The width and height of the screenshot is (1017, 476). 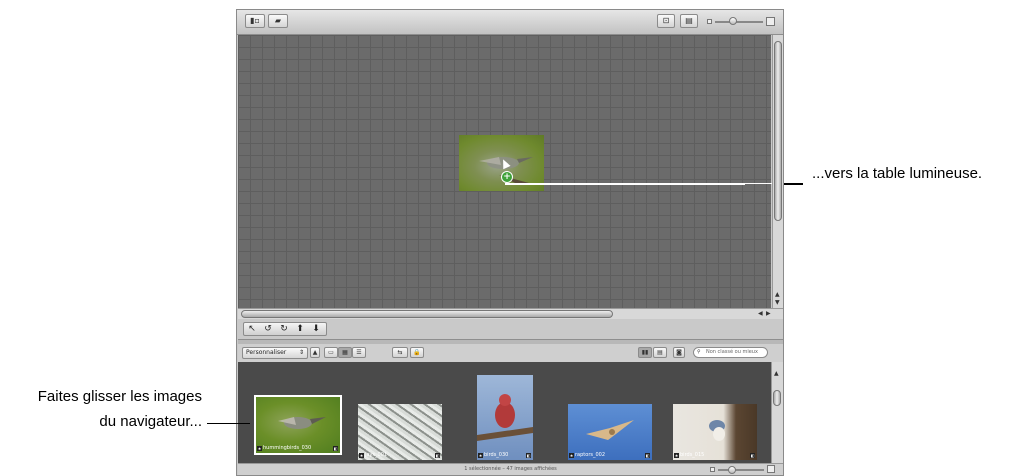 I want to click on filmstrip-view-button: ▭, so click(x=331, y=352).